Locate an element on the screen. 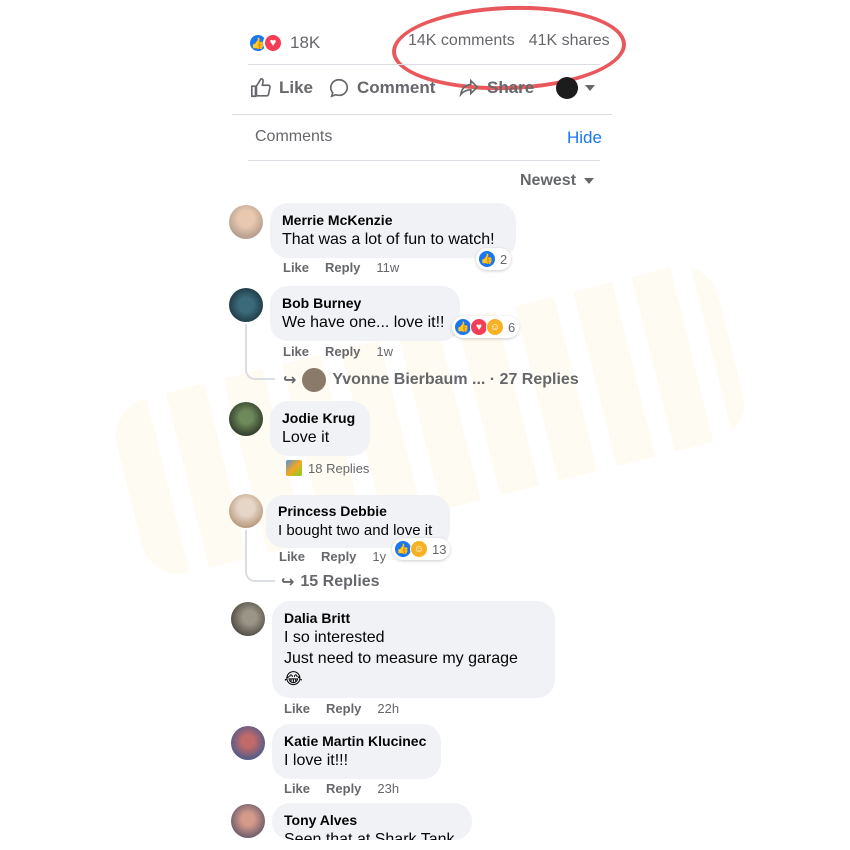 The height and width of the screenshot is (850, 850). comment-author: Dalia Britt is located at coordinates (413, 618).